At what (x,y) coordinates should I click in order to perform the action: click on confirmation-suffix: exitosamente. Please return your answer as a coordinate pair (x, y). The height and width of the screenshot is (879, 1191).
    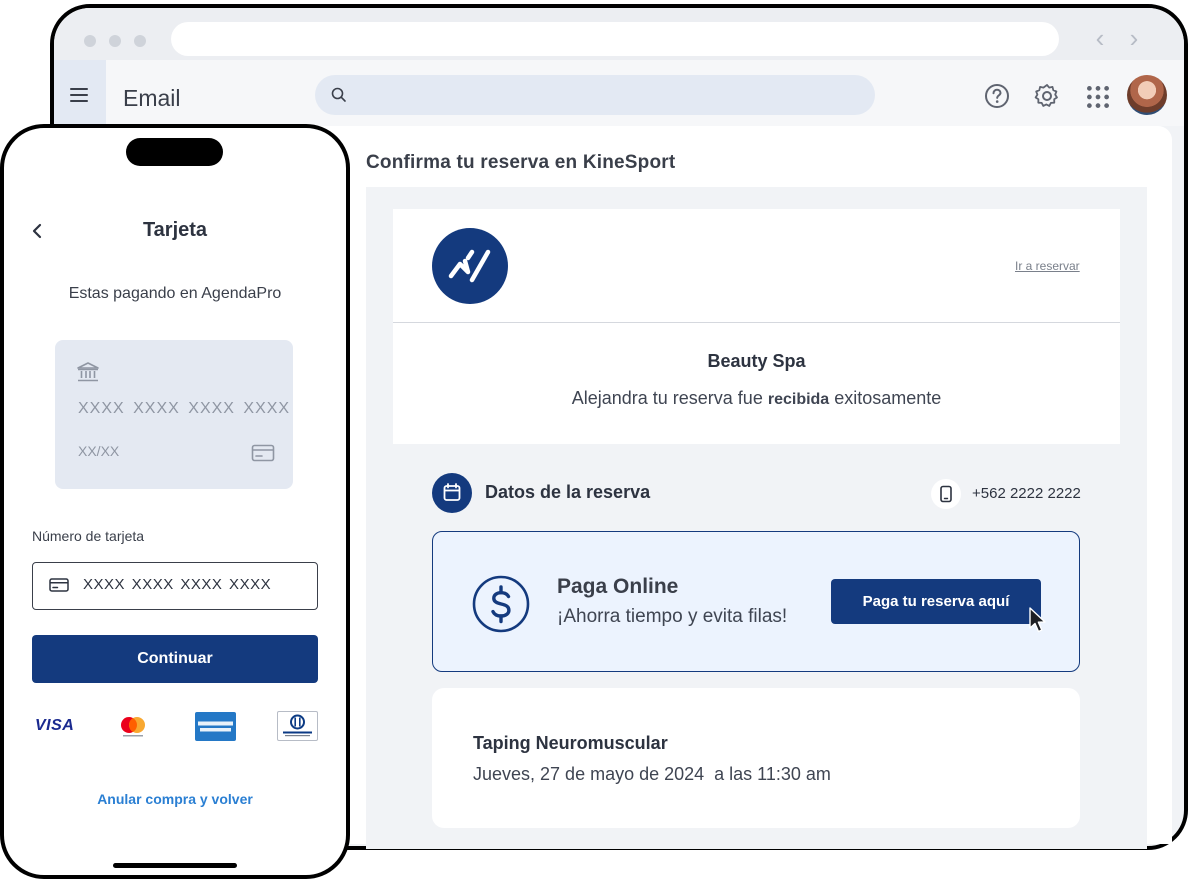
    Looking at the image, I should click on (885, 398).